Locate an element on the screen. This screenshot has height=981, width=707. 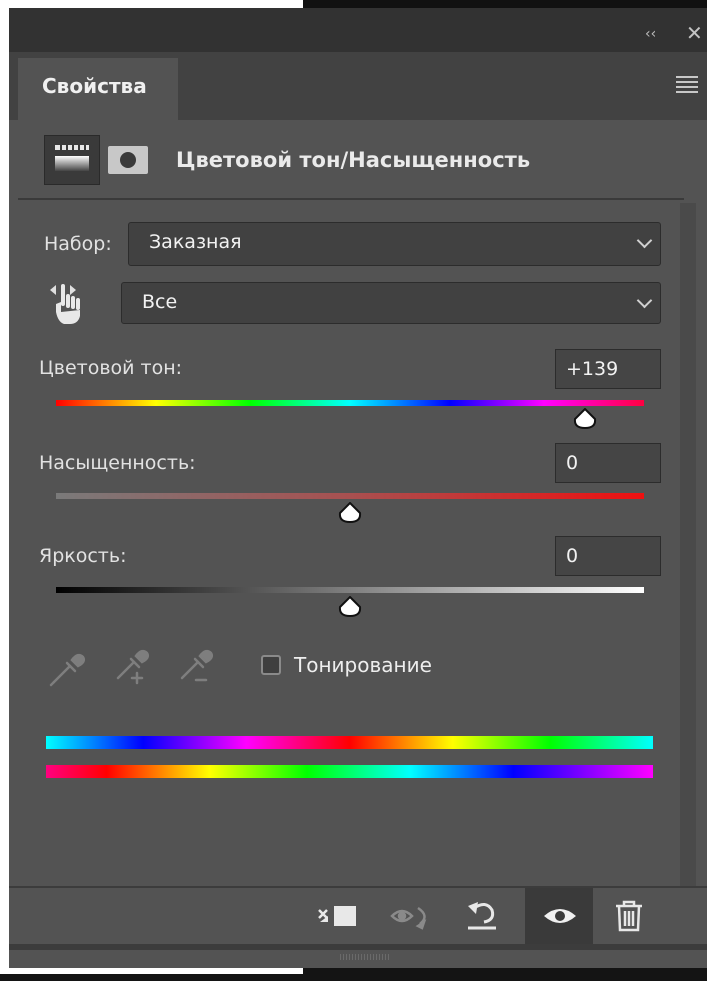
clip-to-layer-icon is located at coordinates (339, 918).